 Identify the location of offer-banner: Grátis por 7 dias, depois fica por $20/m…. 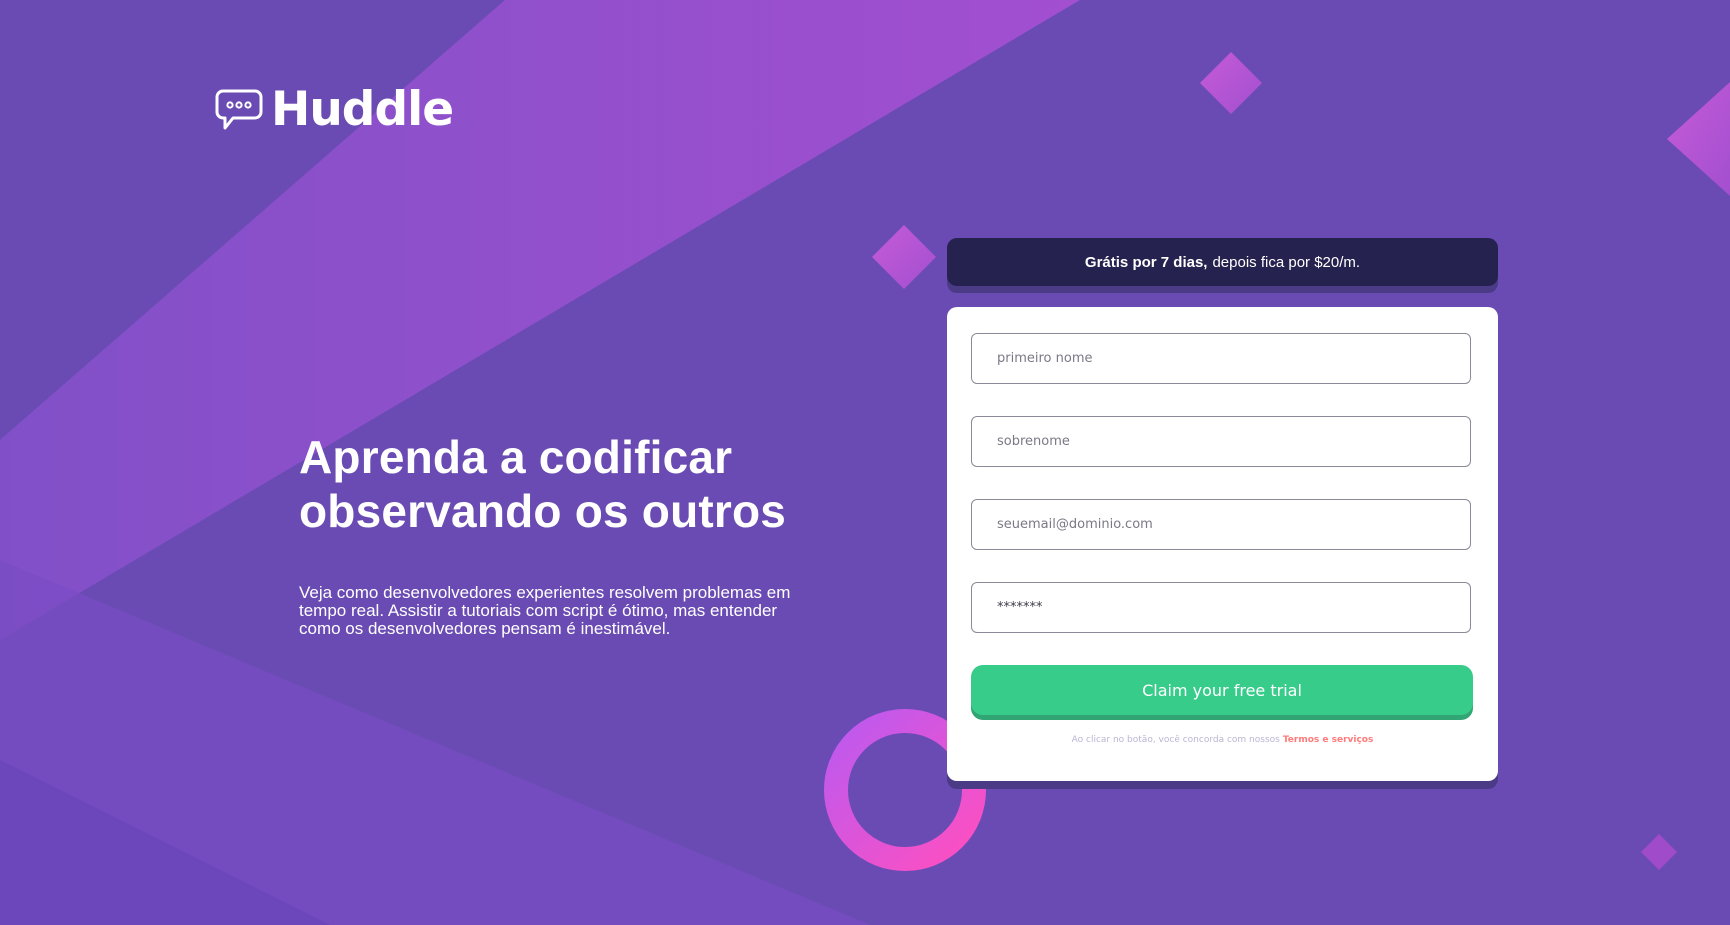
(1222, 262).